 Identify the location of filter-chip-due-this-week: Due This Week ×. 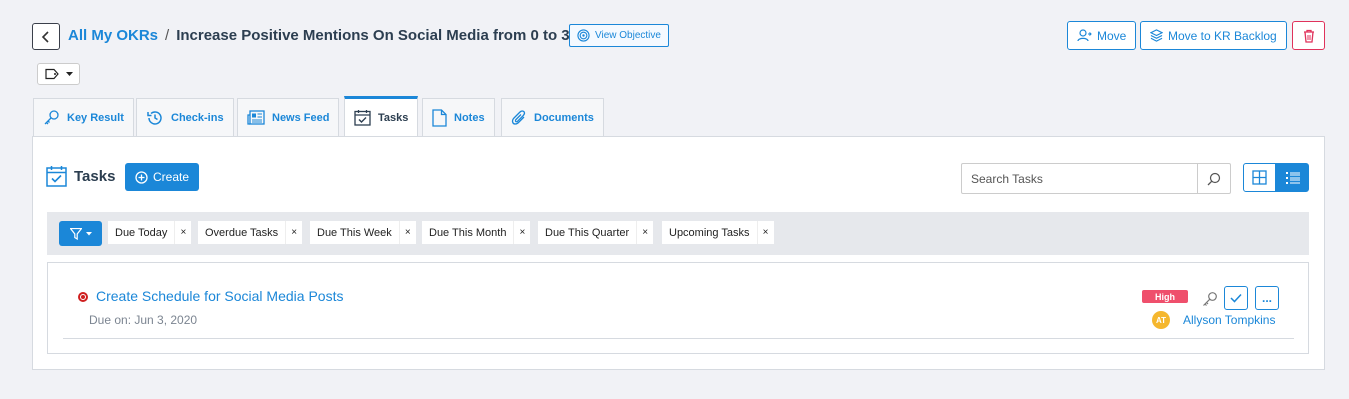
(363, 232).